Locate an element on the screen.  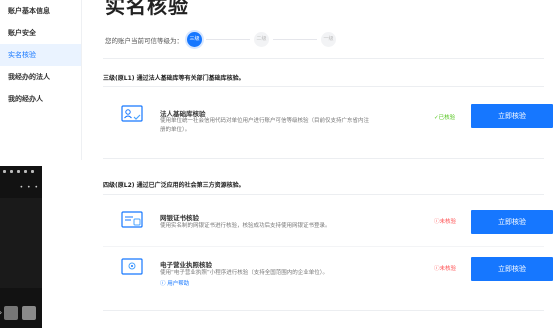
step-level-1: 一级 is located at coordinates (328, 39).